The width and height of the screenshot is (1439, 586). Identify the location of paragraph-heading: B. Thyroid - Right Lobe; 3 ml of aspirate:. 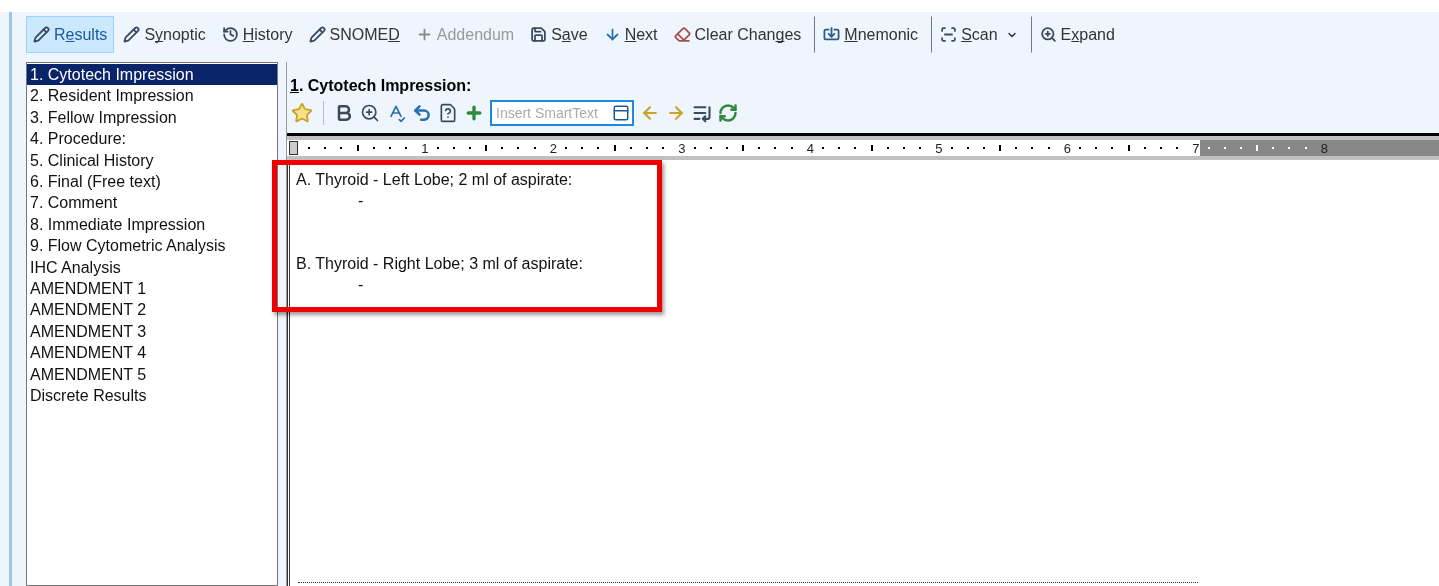
(439, 264).